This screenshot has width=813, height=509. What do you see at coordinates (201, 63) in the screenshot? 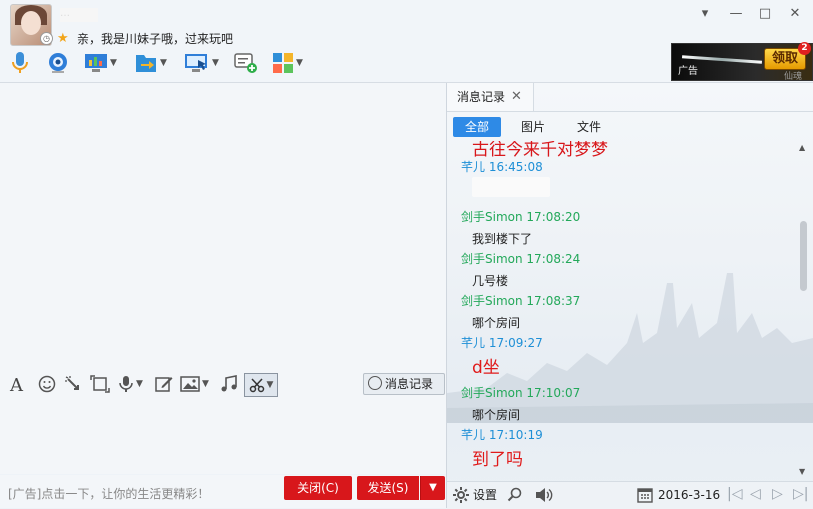
I see `remote-desktop-icon: ▼` at bounding box center [201, 63].